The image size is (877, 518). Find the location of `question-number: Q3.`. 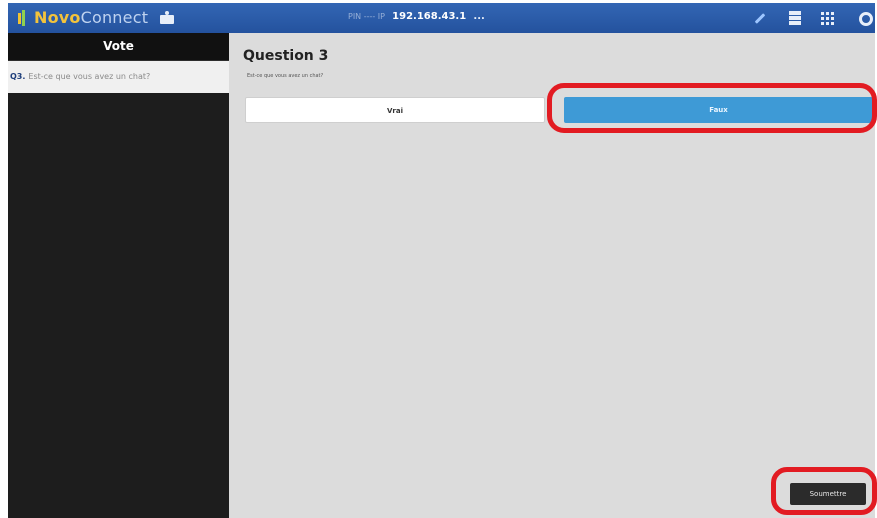

question-number: Q3. is located at coordinates (18, 76).